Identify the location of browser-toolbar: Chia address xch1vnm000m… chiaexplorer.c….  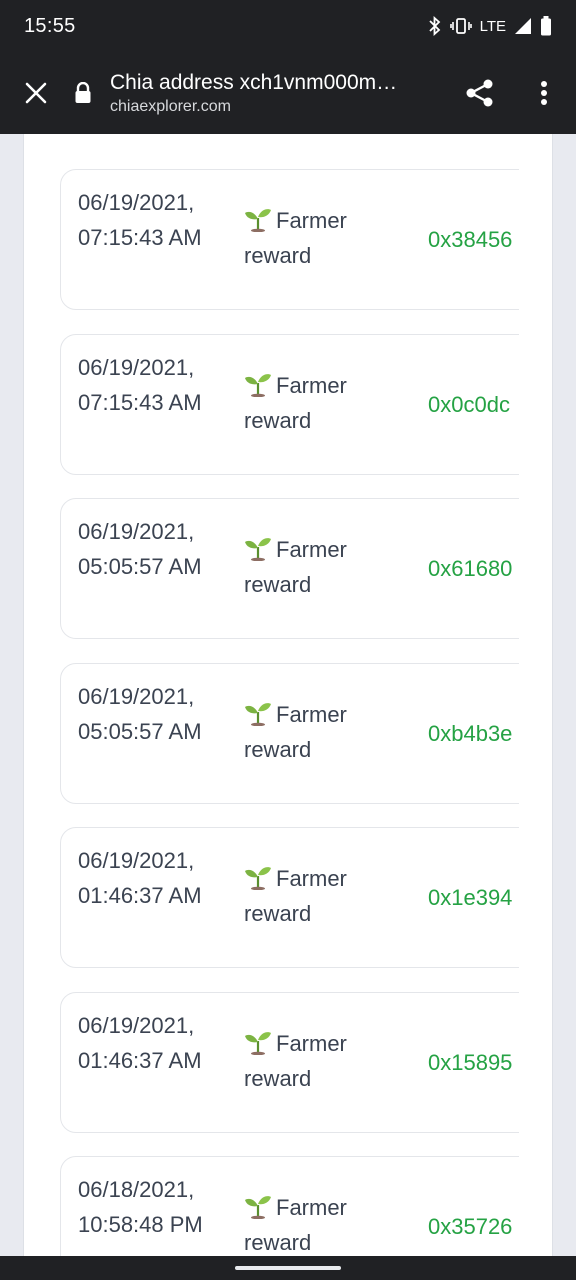
(288, 93).